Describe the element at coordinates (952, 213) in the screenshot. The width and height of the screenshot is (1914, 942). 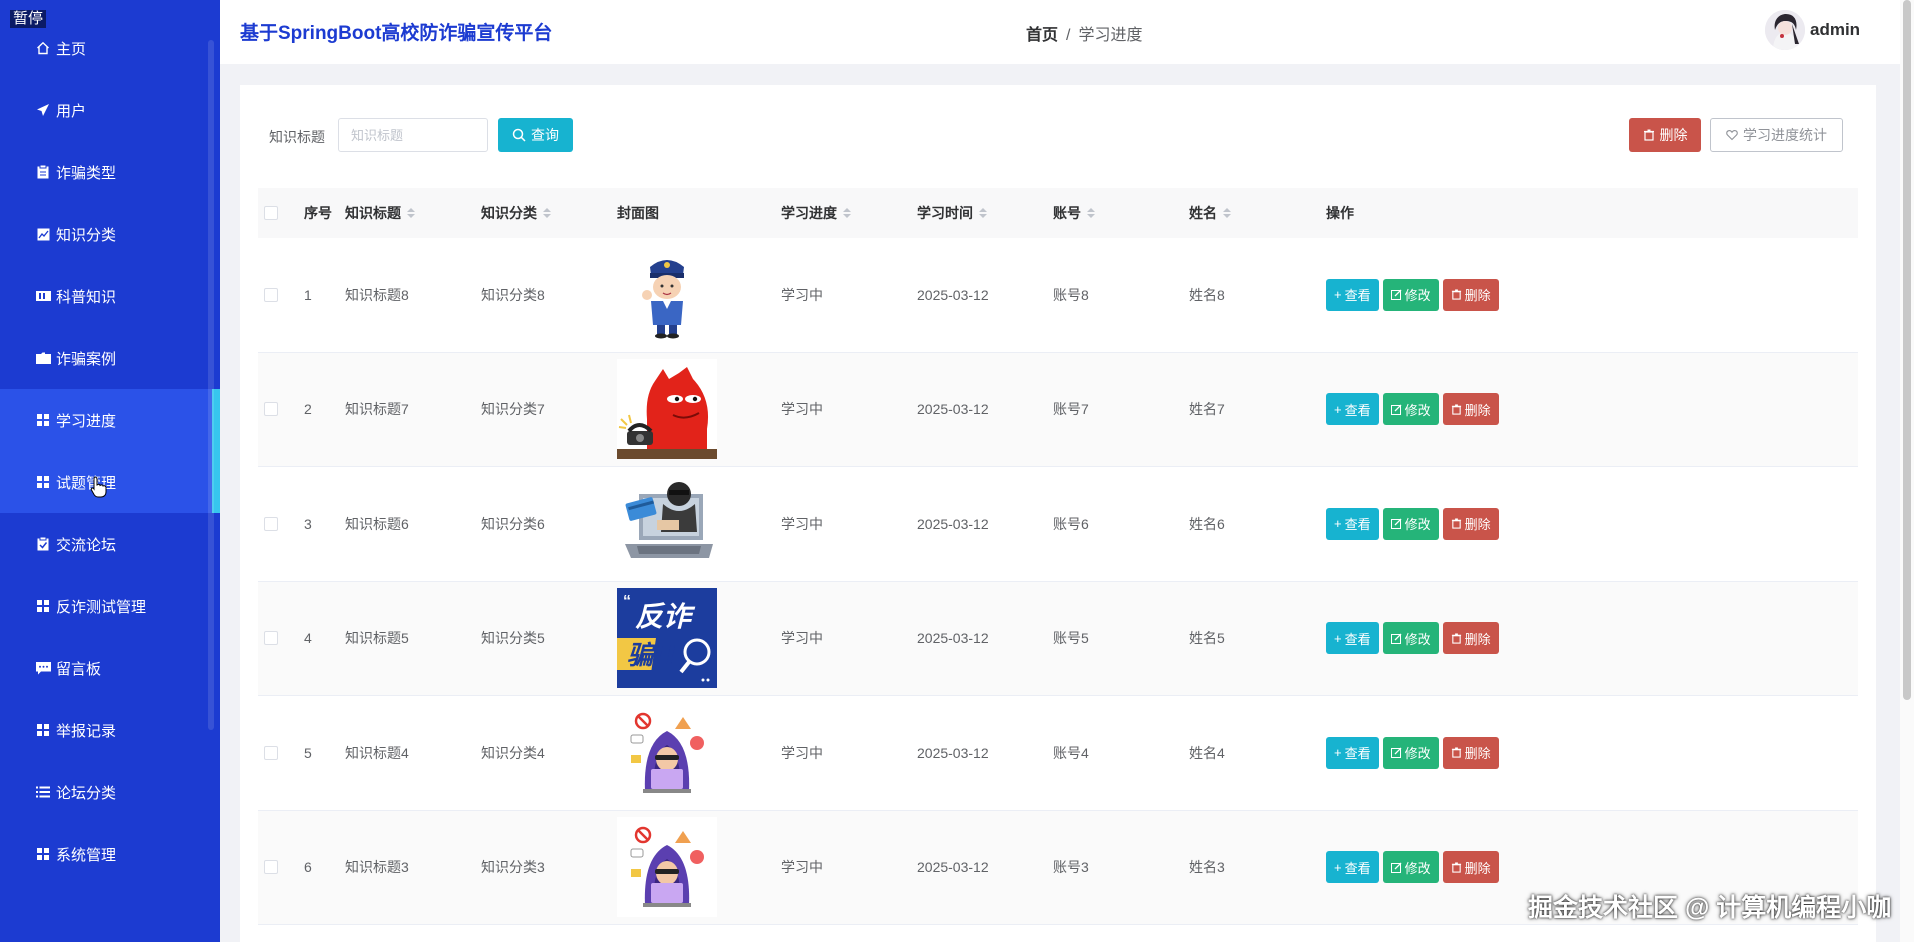
I see `column-header-6: 学习时间` at that location.